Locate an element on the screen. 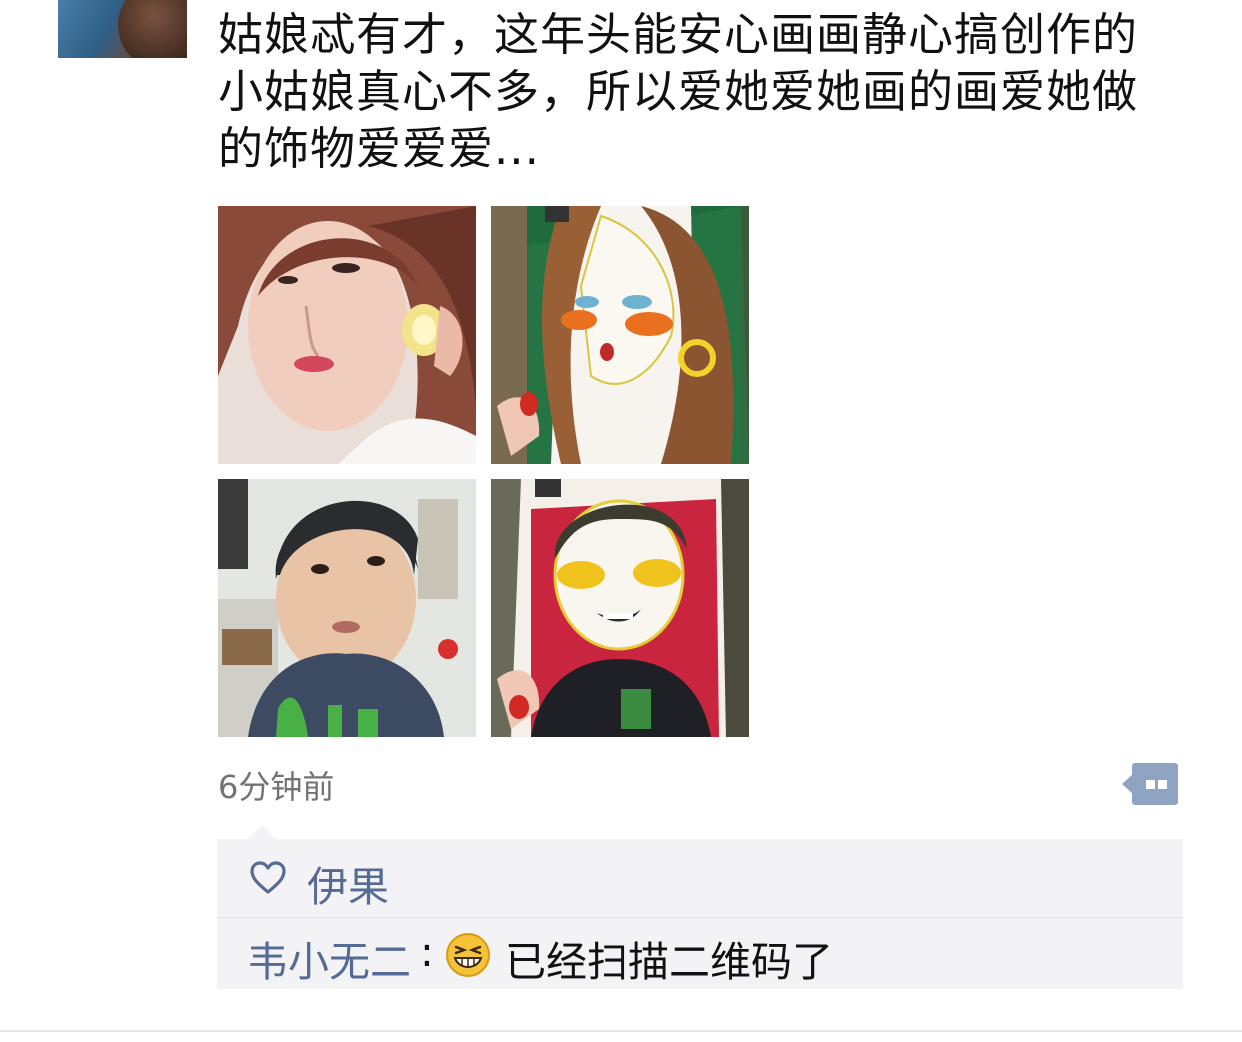  comments-panel: 伊果 韦小无二 : 已经扫描二维码了 is located at coordinates (700, 914).